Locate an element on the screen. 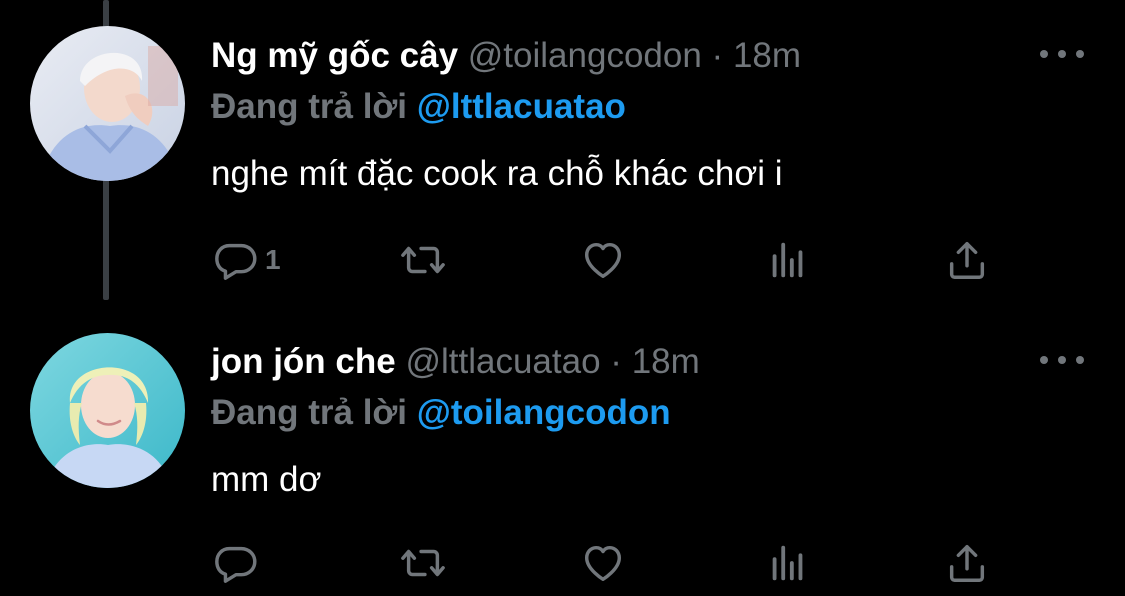 The height and width of the screenshot is (596, 1125). replying-to: Đang trả lời @lttlacuatao is located at coordinates (418, 107).